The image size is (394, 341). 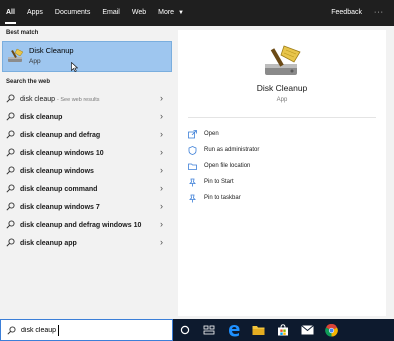 I want to click on nav-right-group: Feedback ···, so click(x=359, y=13).